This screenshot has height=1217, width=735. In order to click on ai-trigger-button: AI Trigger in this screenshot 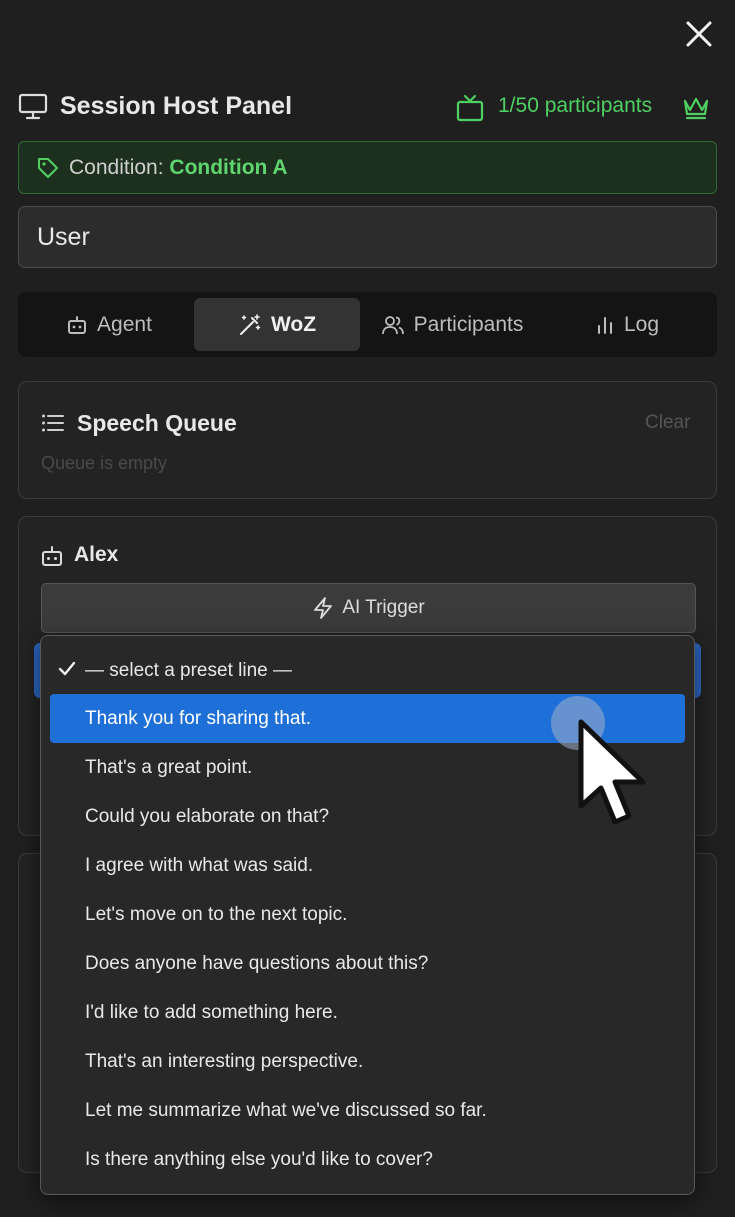, I will do `click(368, 608)`.